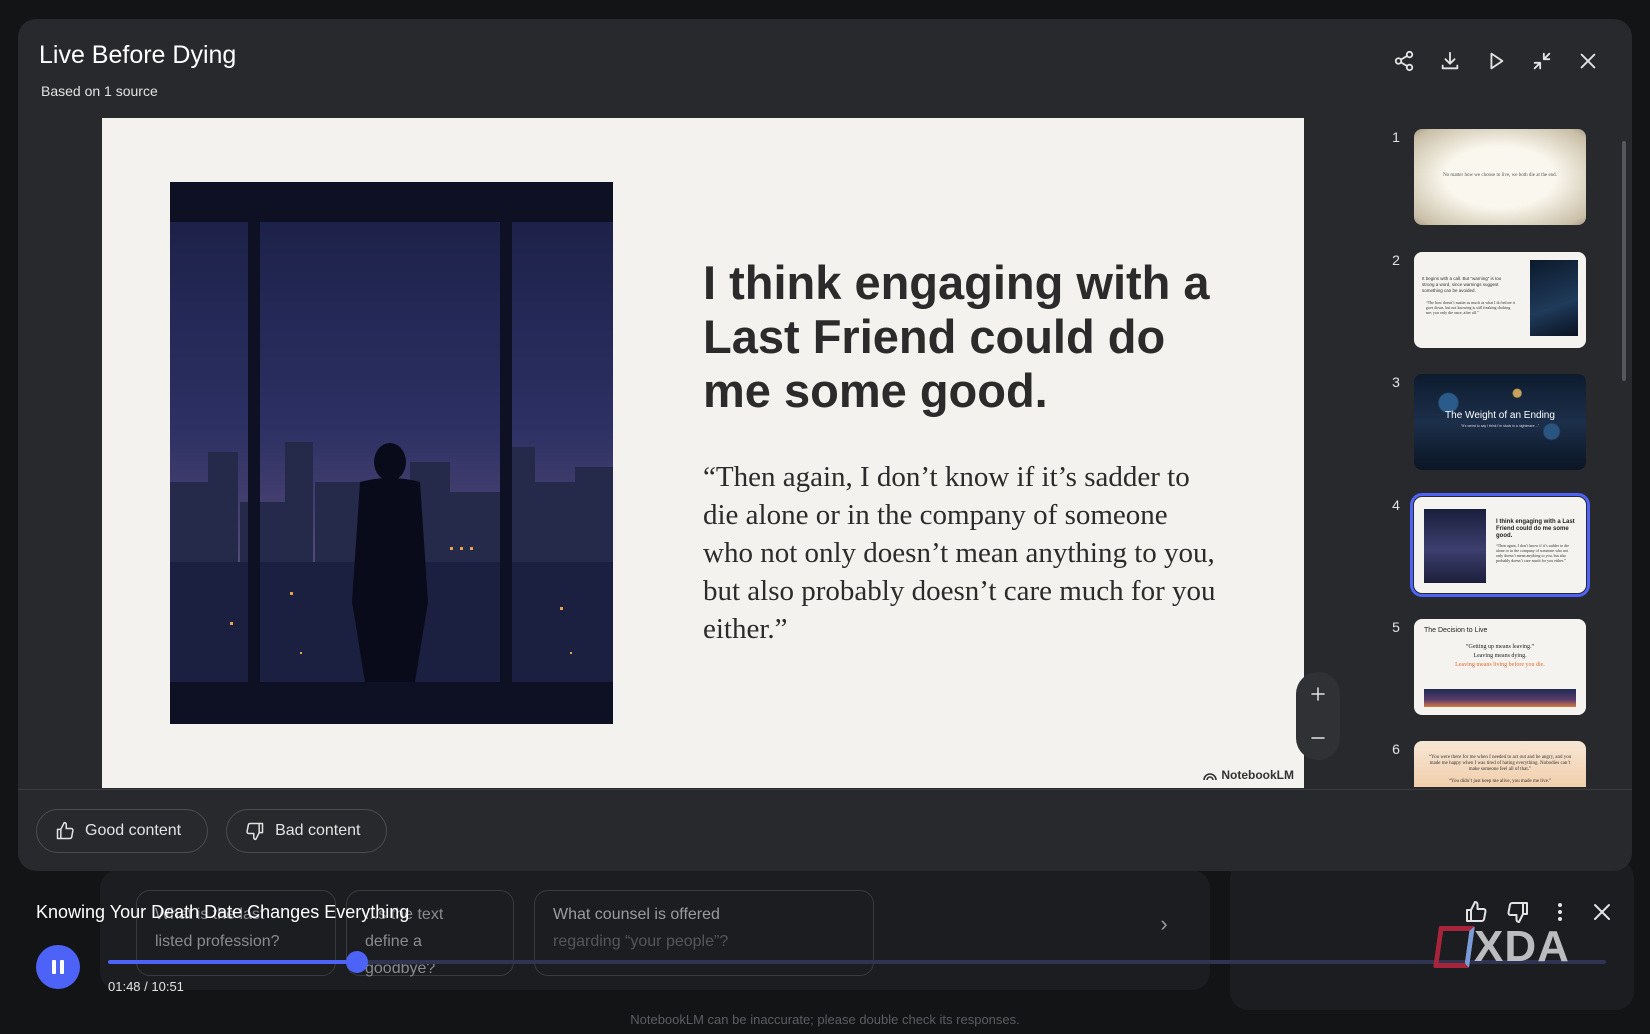  What do you see at coordinates (1210, 777) in the screenshot?
I see `notebooklm-icon` at bounding box center [1210, 777].